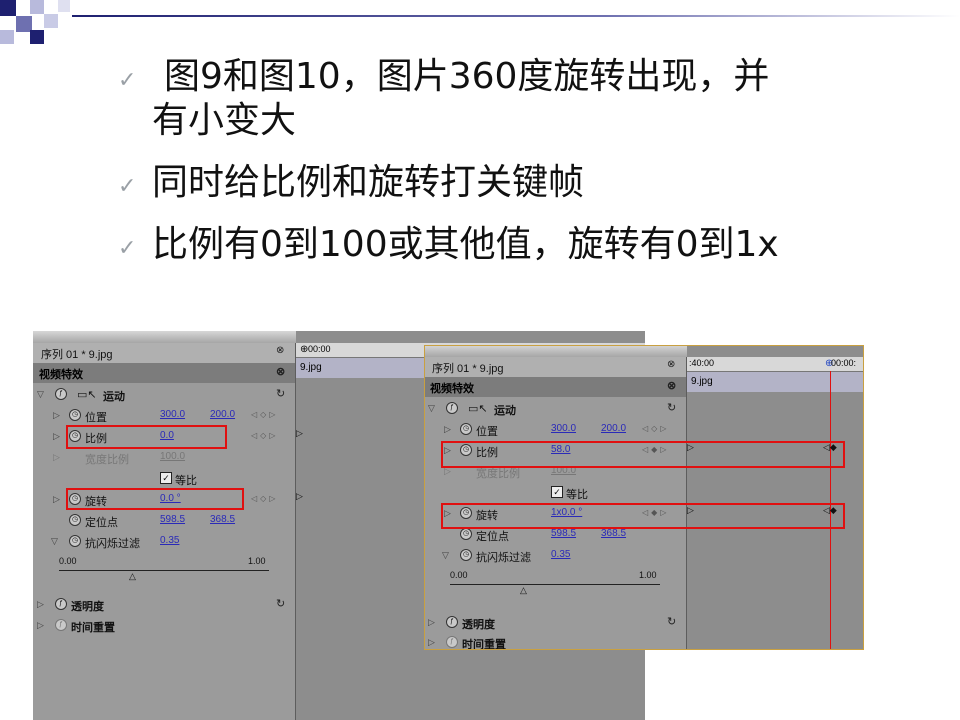  What do you see at coordinates (775, 382) in the screenshot?
I see `clip-bar: 9.jpg` at bounding box center [775, 382].